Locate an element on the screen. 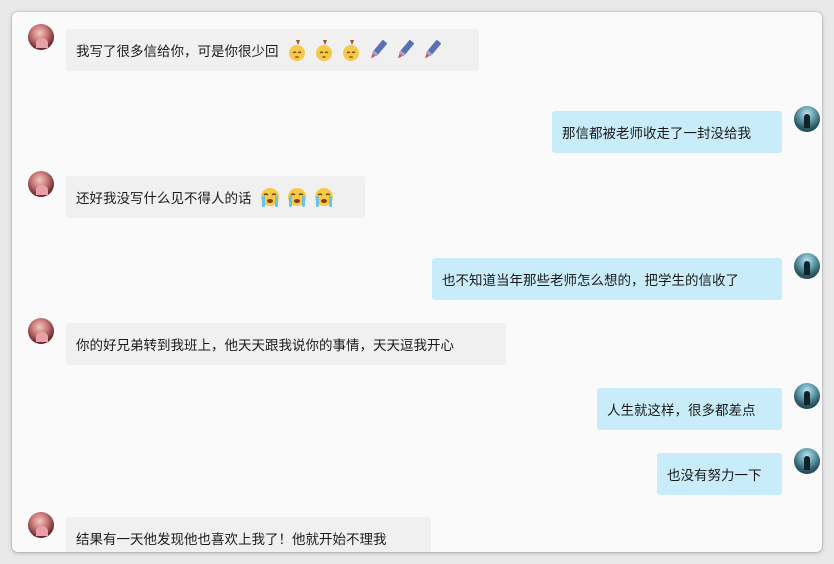 Image resolution: width=834 pixels, height=564 pixels. message-text: 也没有努力一下 is located at coordinates (714, 476).